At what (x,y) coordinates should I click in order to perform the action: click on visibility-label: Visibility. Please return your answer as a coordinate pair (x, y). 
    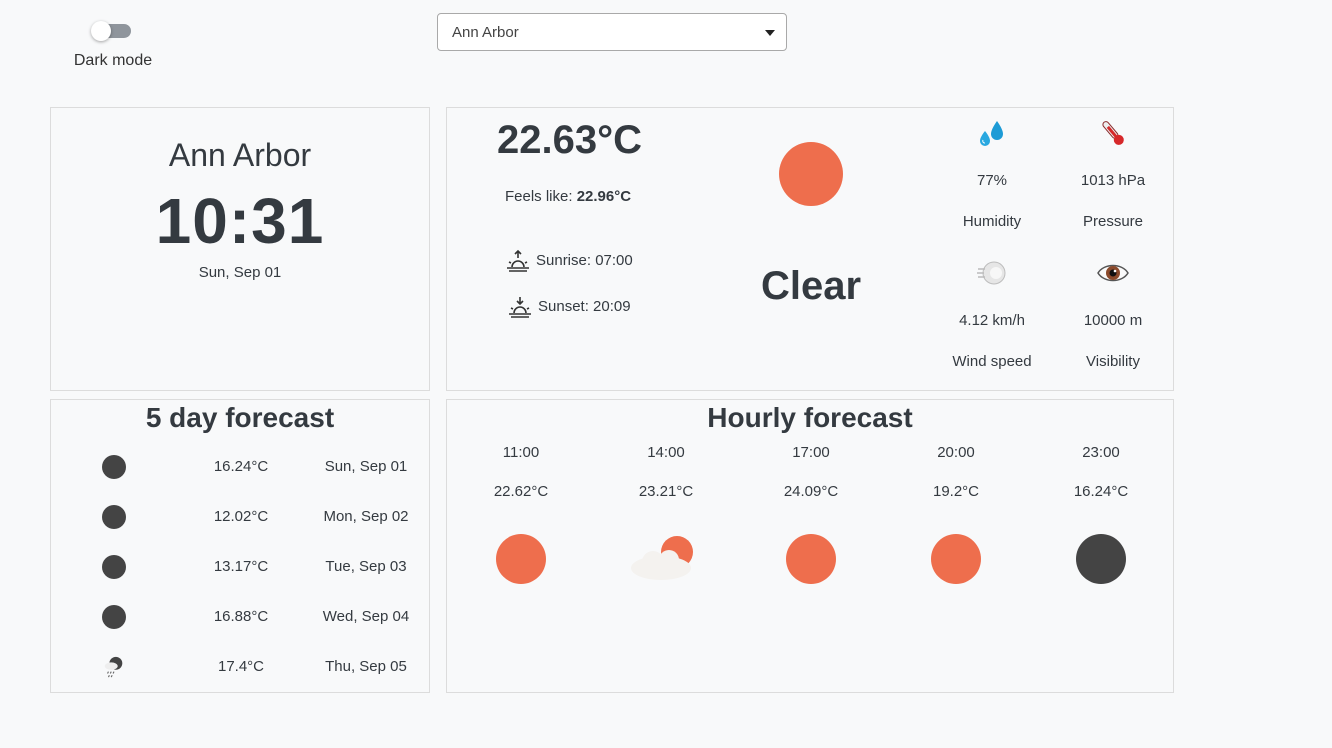
    Looking at the image, I should click on (1113, 361).